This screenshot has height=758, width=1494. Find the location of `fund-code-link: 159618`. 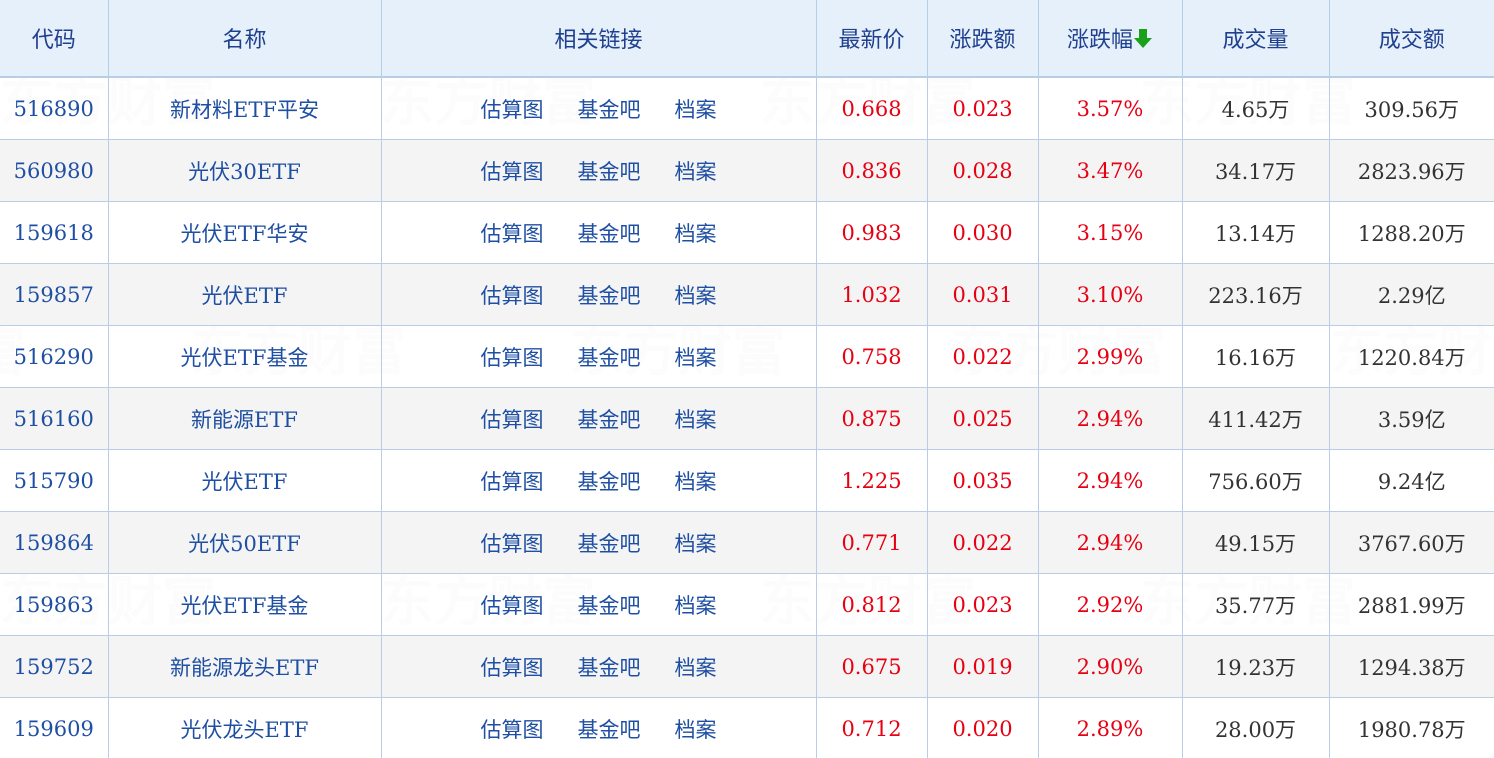

fund-code-link: 159618 is located at coordinates (54, 232).